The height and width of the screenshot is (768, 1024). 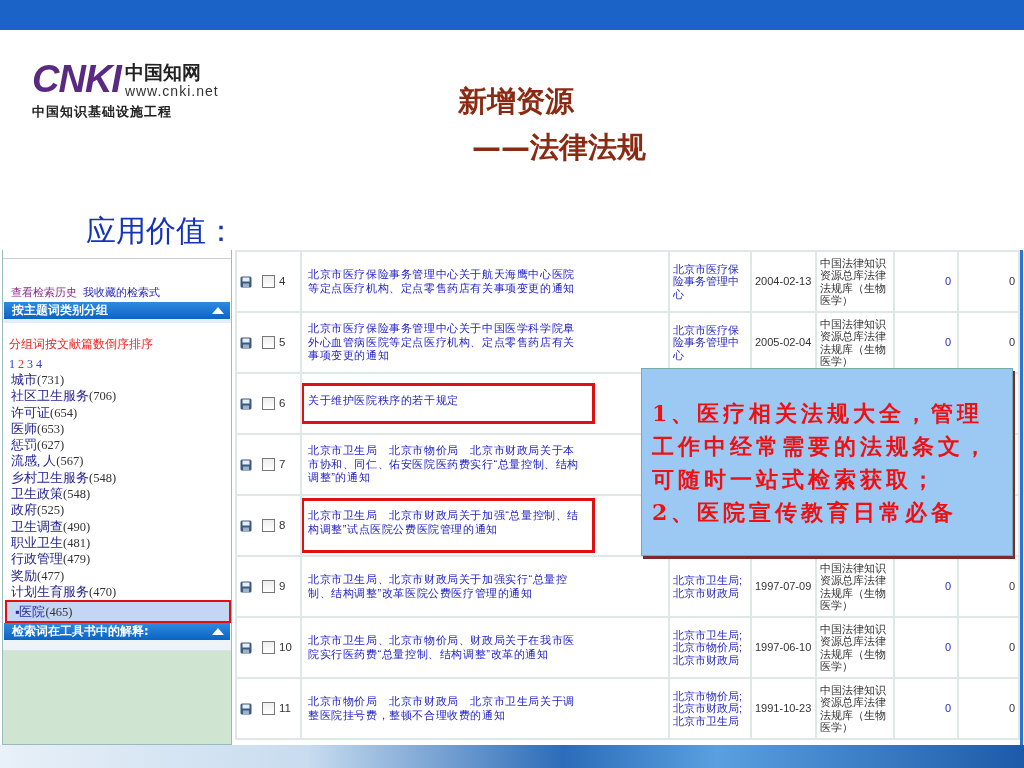 I want to click on title-link: 关于维护医院秩序的若干规定, so click(x=448, y=403).